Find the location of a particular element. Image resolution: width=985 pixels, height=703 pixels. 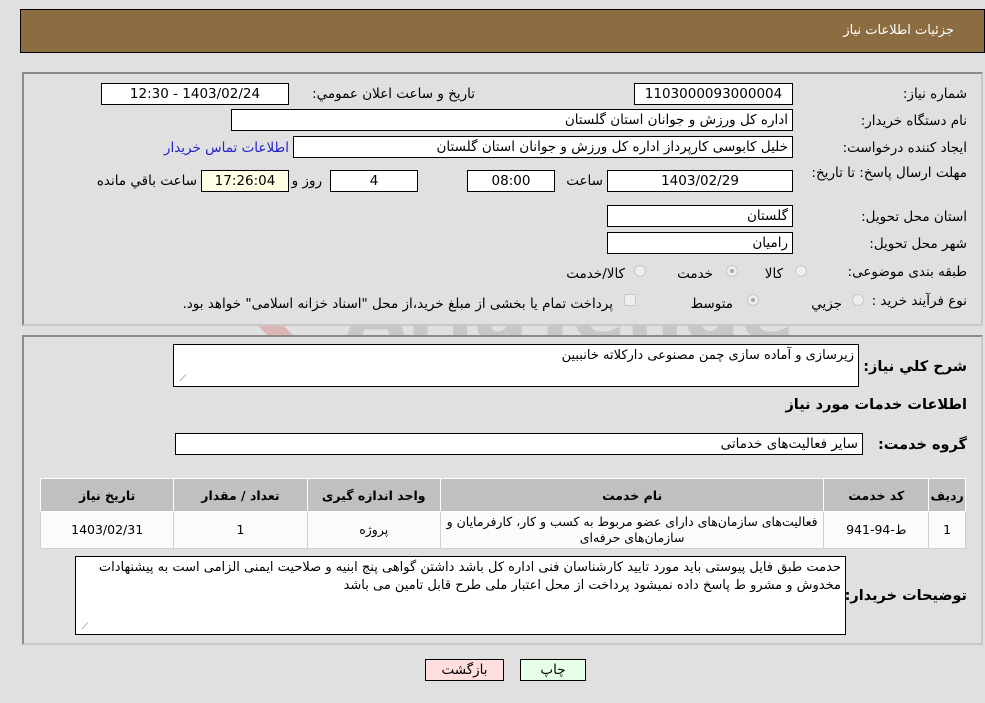

purchase-radio-medium is located at coordinates (753, 300).